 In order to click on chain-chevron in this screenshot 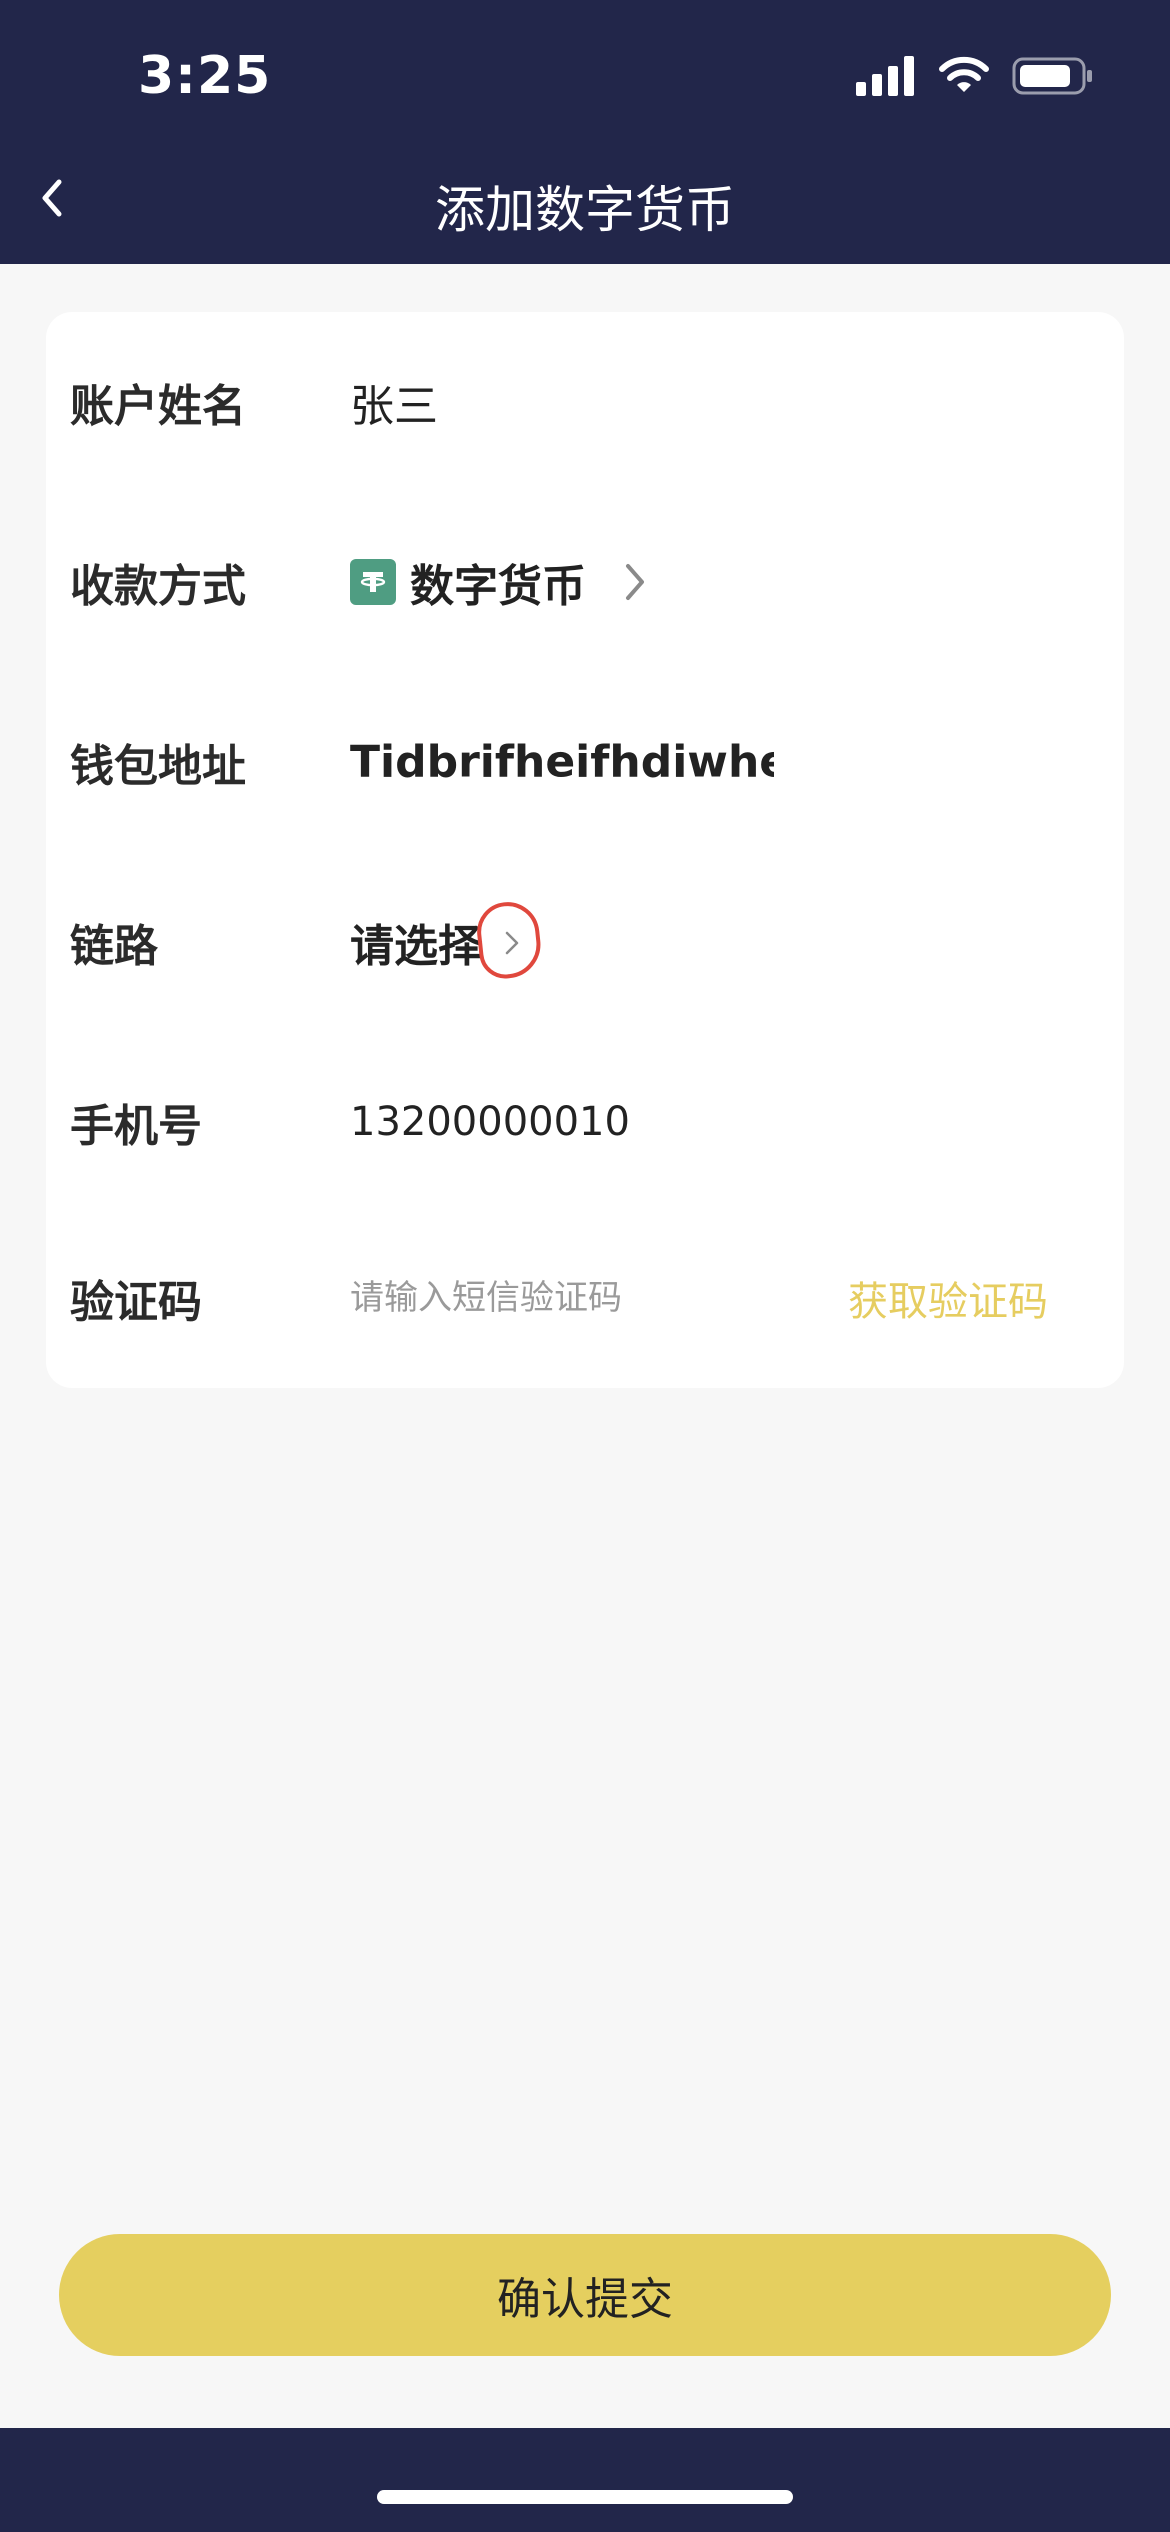, I will do `click(509, 940)`.